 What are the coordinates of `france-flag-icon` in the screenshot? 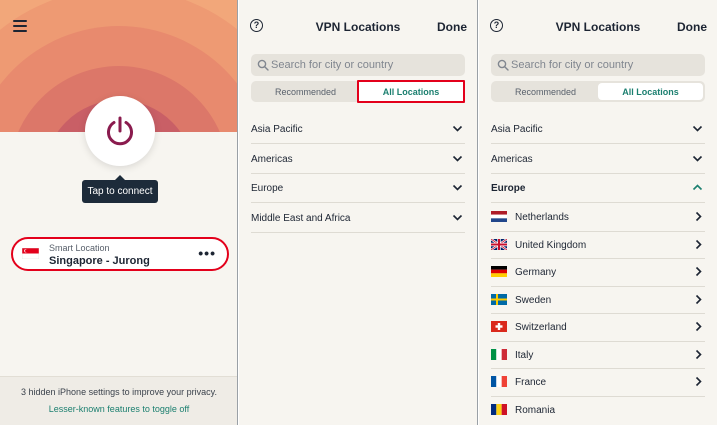 It's located at (499, 381).